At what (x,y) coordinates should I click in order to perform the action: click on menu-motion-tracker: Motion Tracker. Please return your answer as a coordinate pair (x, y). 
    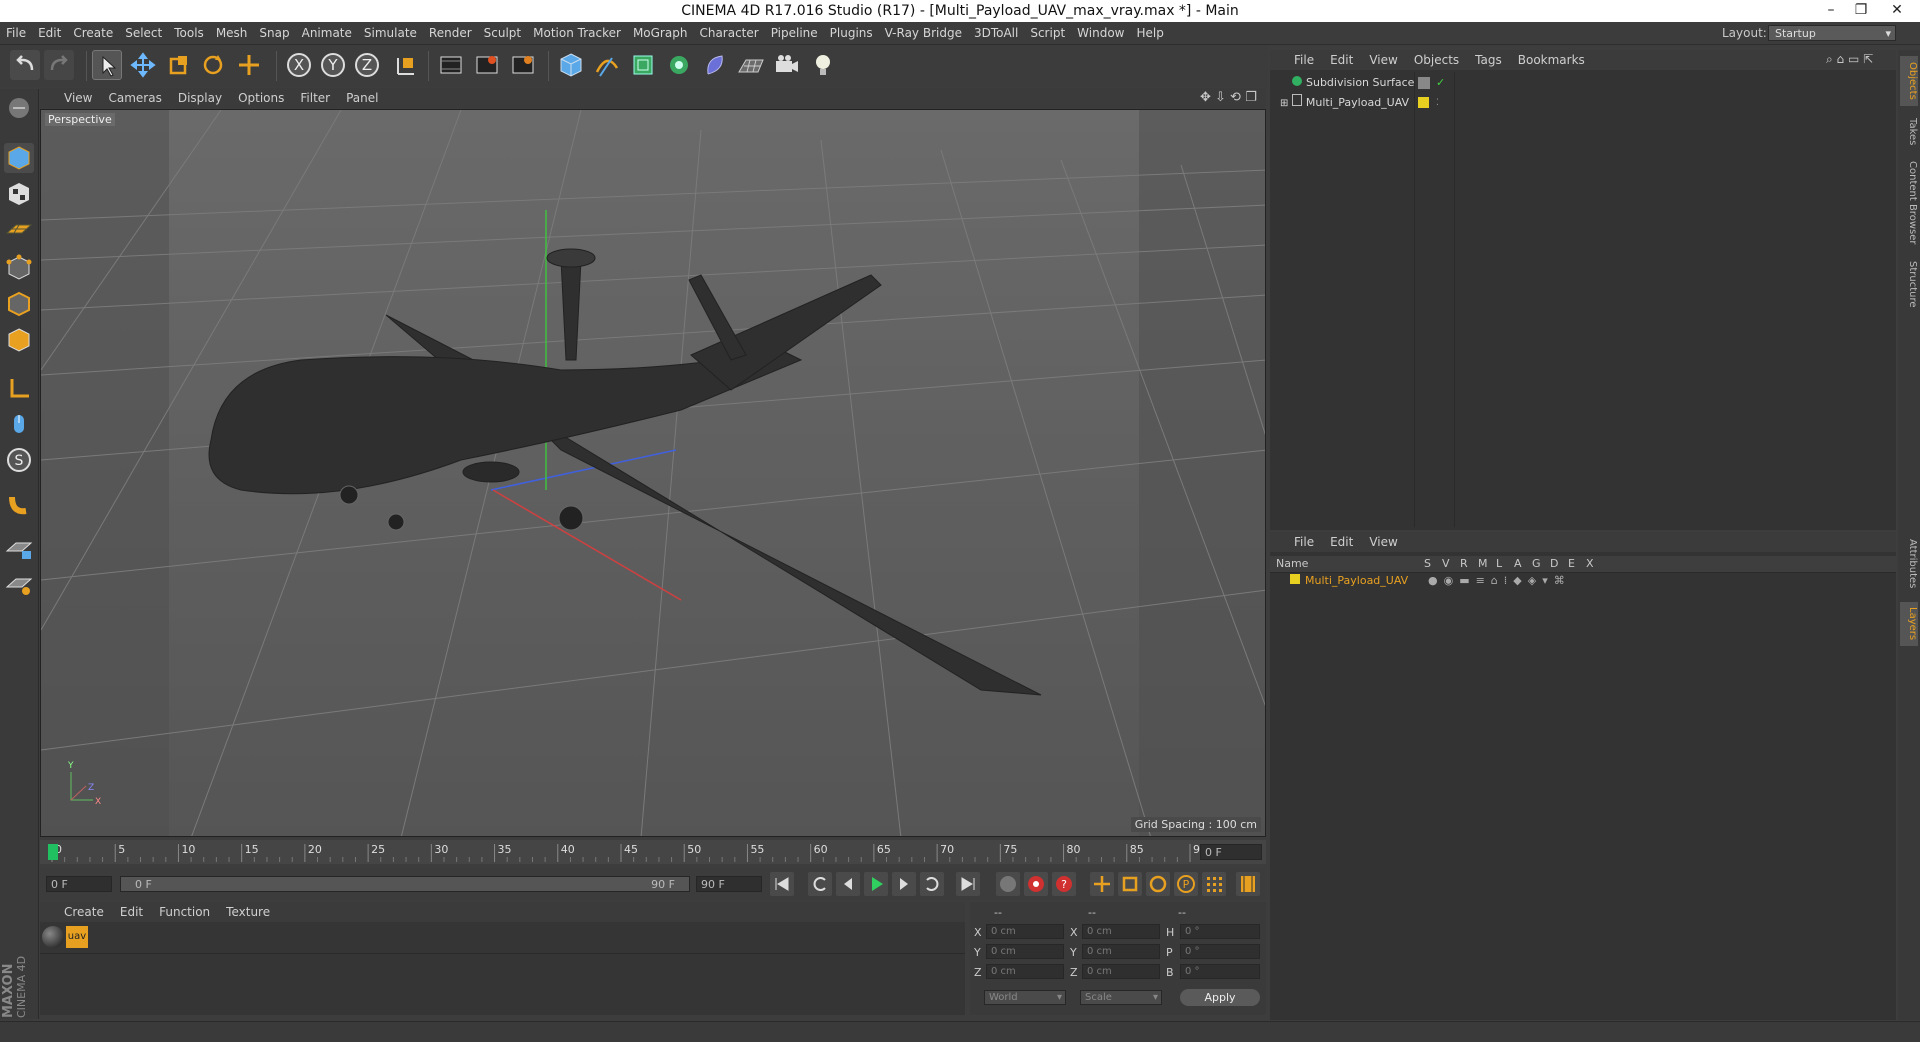
    Looking at the image, I should click on (577, 33).